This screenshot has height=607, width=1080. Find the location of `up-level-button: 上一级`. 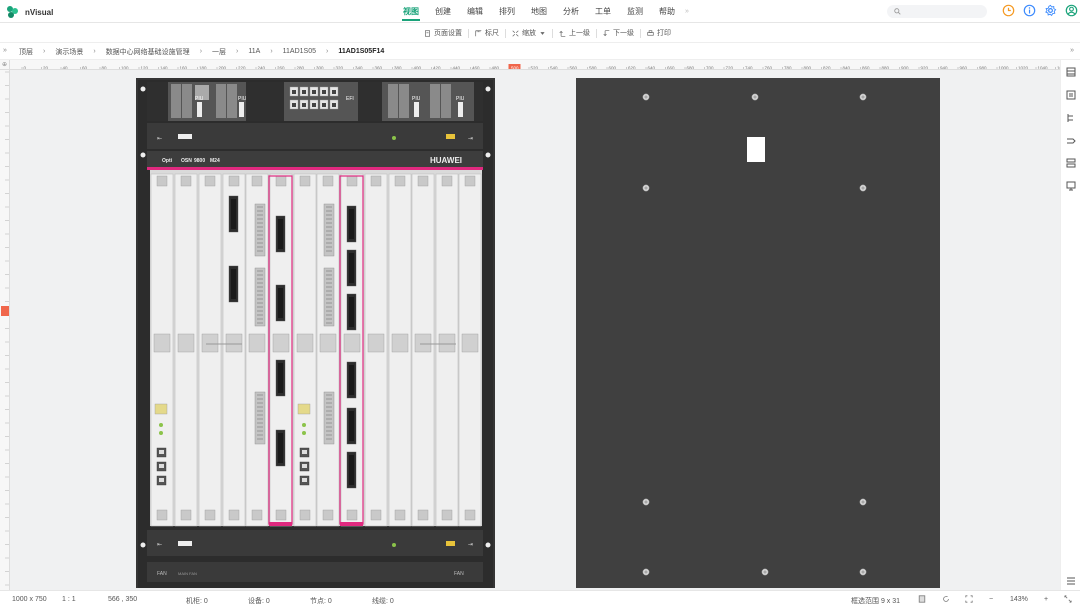

up-level-button: 上一级 is located at coordinates (574, 33).